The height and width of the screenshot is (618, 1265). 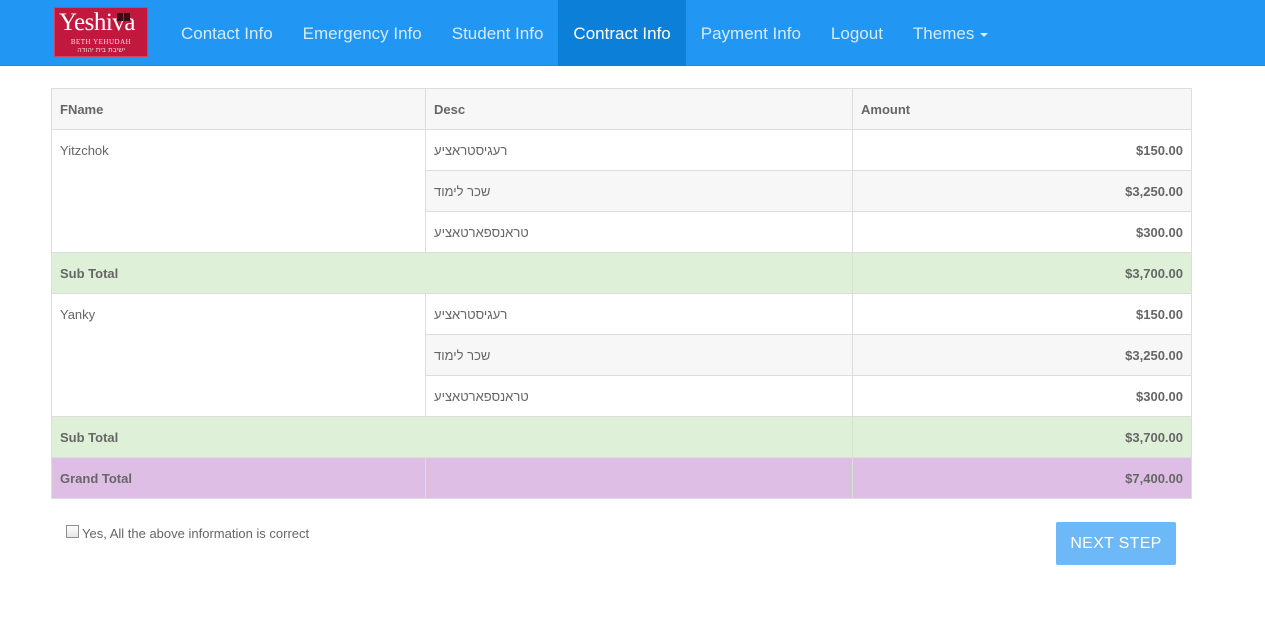 What do you see at coordinates (943, 33) in the screenshot?
I see `nav-item-label: Themes` at bounding box center [943, 33].